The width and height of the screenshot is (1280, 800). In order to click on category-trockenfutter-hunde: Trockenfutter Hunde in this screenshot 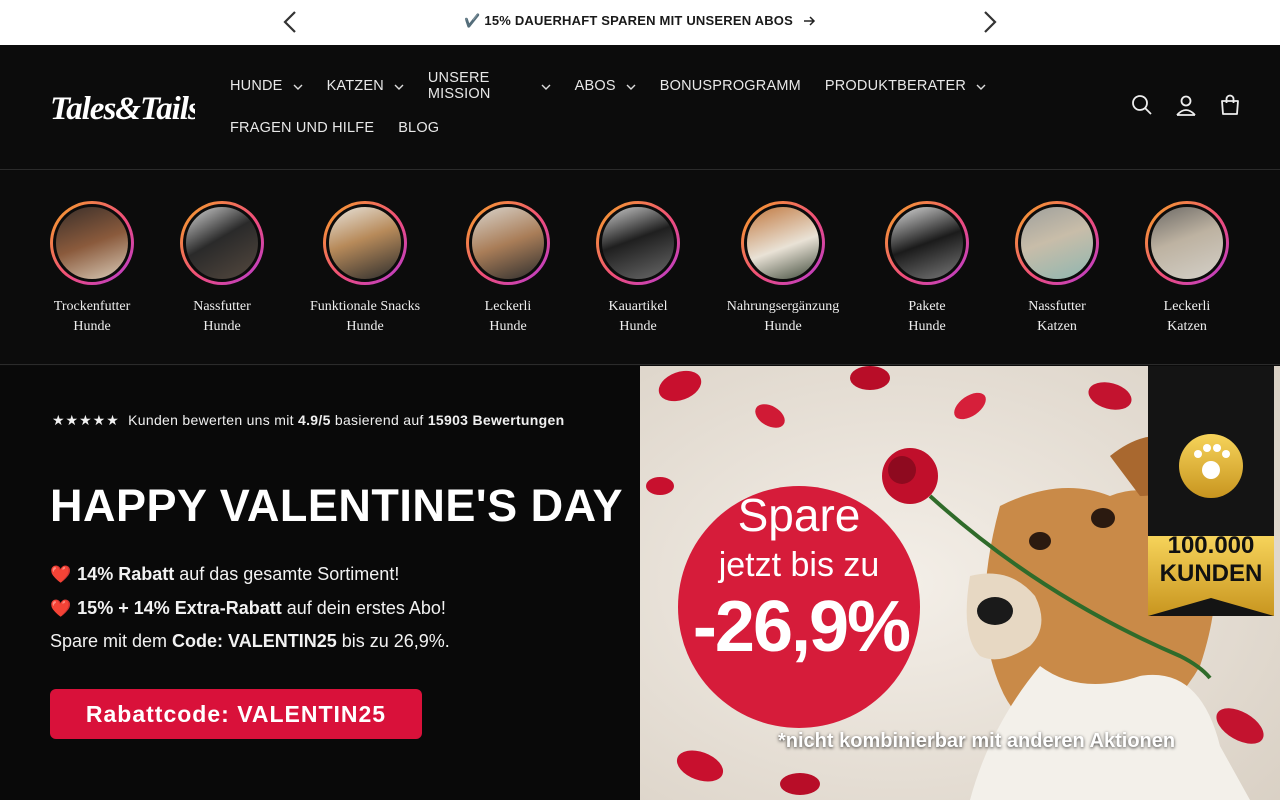, I will do `click(92, 269)`.